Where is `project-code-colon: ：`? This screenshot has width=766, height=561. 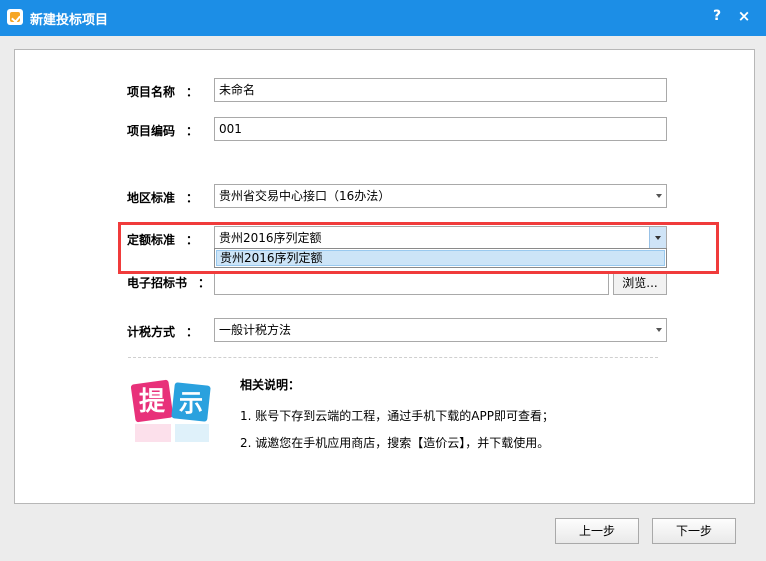 project-code-colon: ： is located at coordinates (192, 131).